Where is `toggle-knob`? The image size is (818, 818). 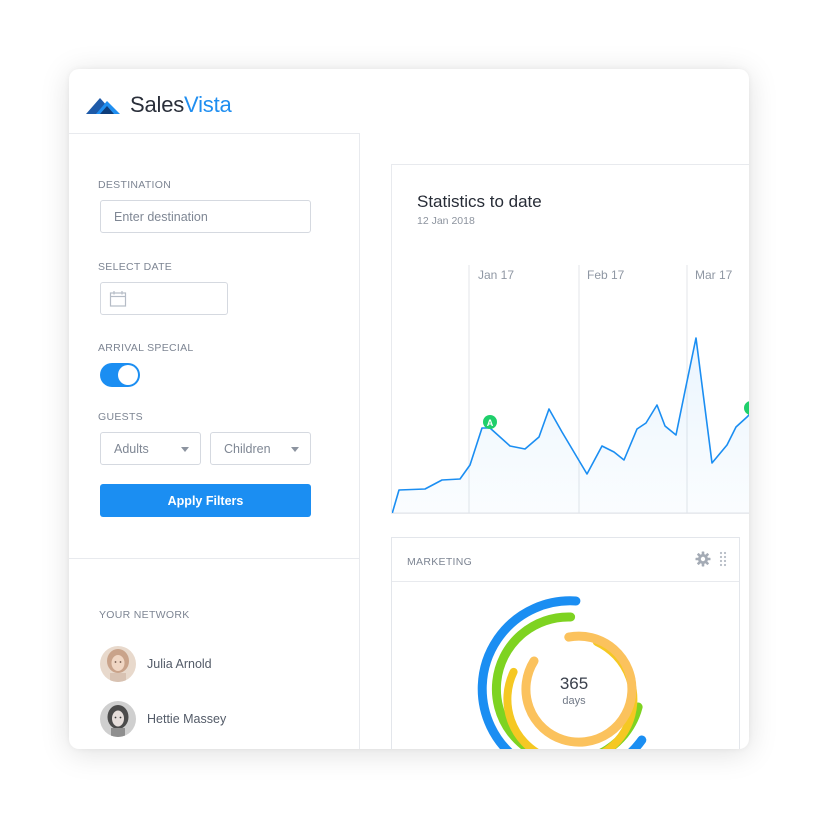
toggle-knob is located at coordinates (128, 375).